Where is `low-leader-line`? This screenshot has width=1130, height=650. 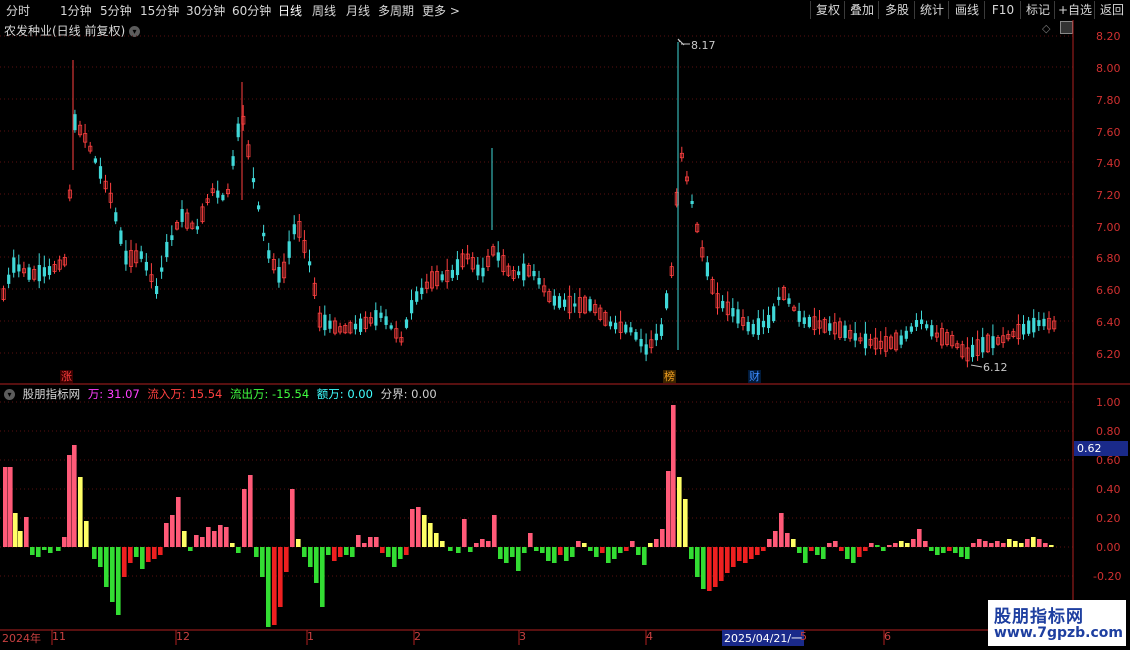
low-leader-line is located at coordinates (976, 366).